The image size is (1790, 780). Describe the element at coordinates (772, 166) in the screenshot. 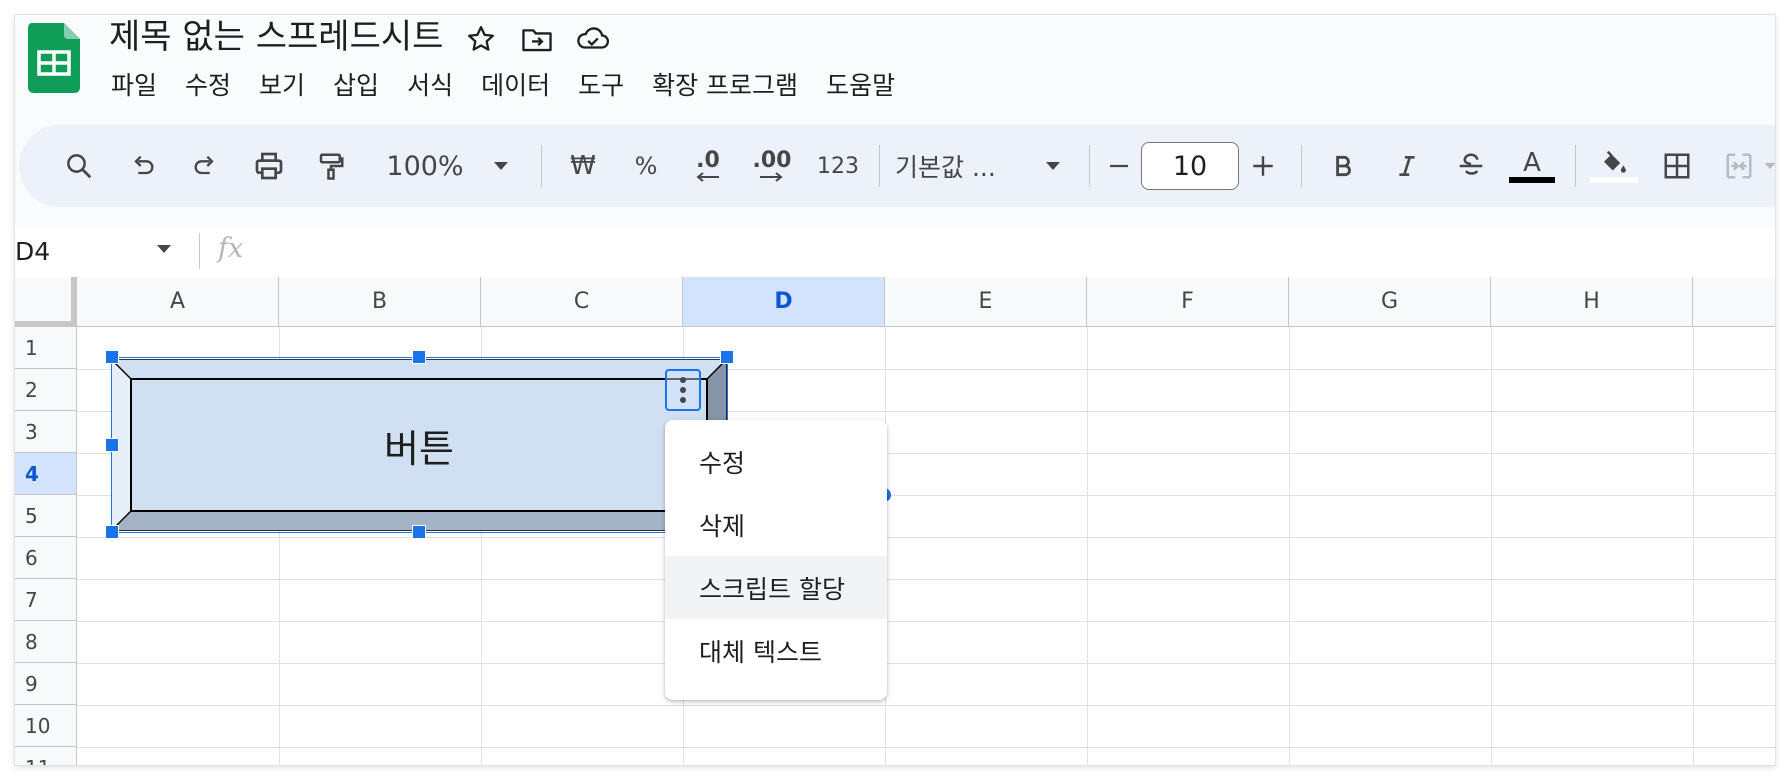

I see `increase-decimal-button: .00` at that location.